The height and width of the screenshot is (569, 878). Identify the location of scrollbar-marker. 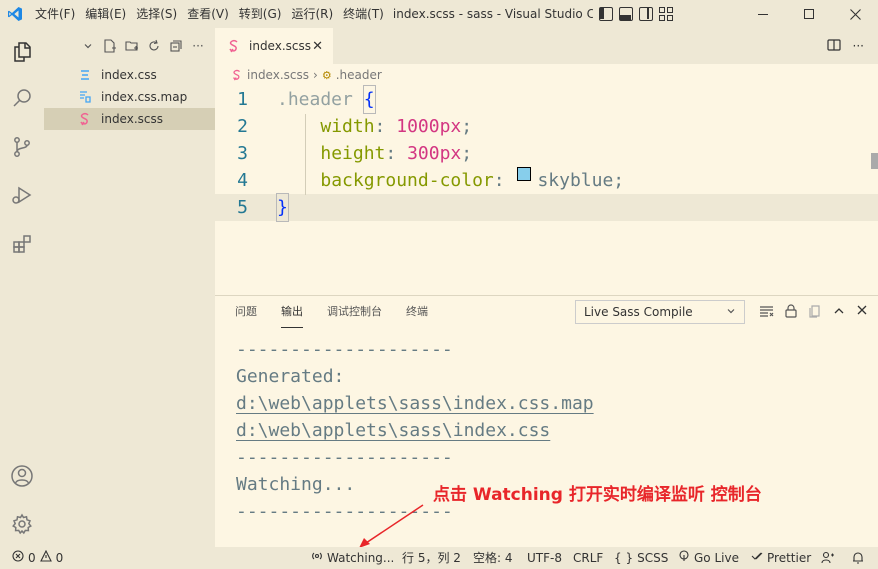
(874, 161).